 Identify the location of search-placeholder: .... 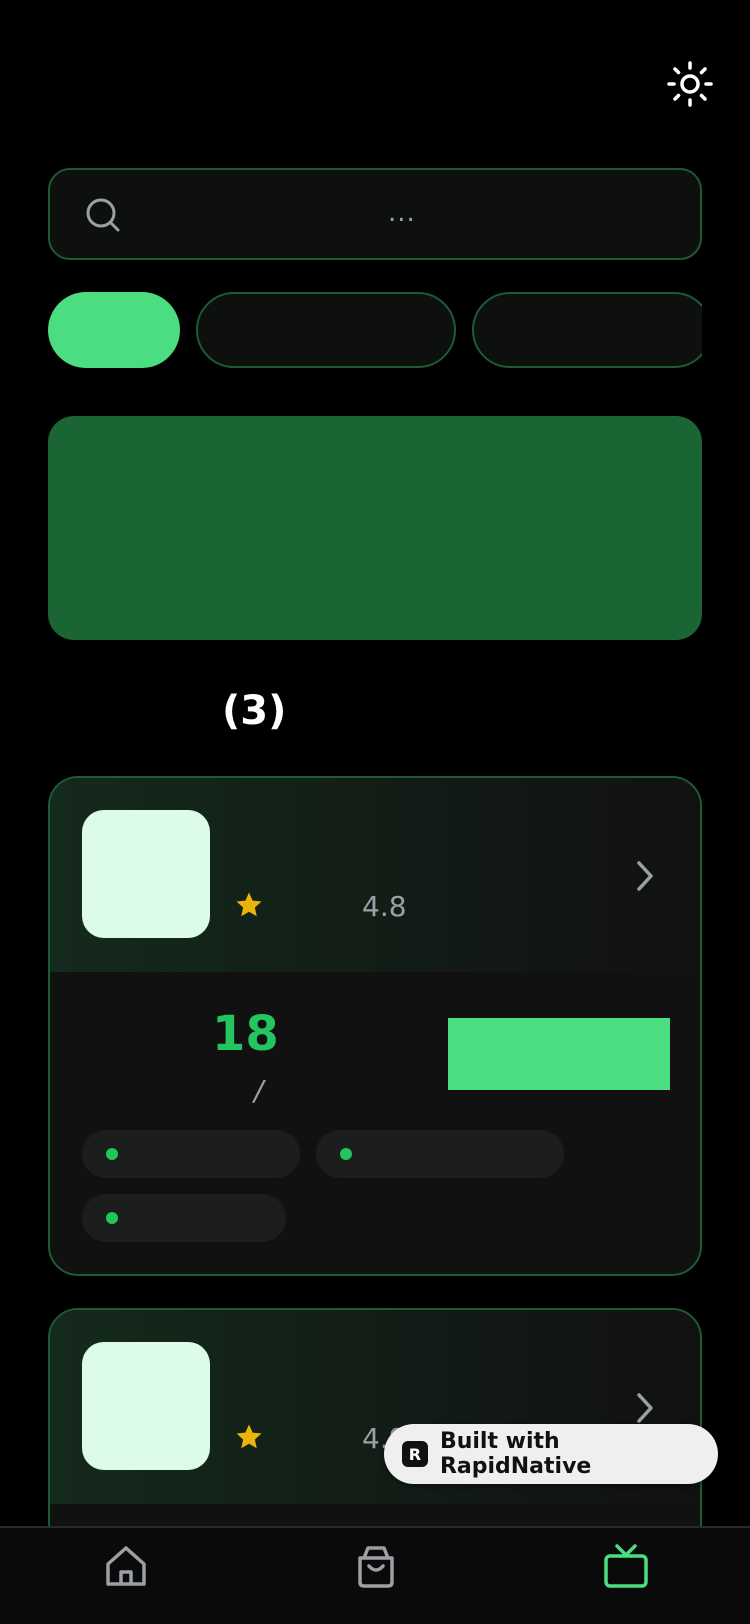
(402, 213).